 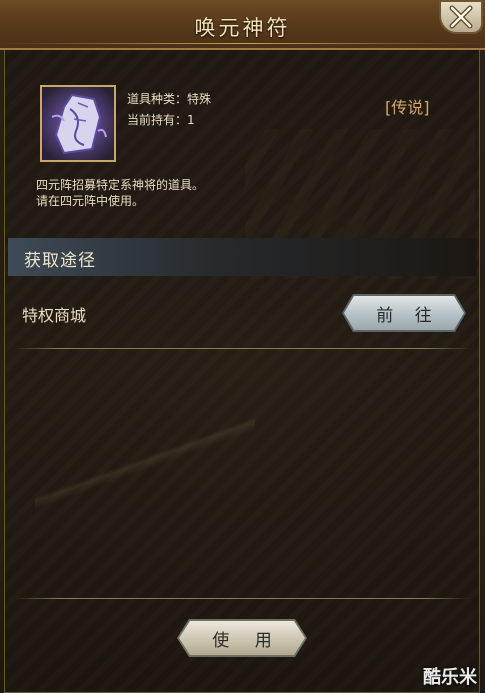 I want to click on site-watermark: 酷乐米, so click(x=450, y=677).